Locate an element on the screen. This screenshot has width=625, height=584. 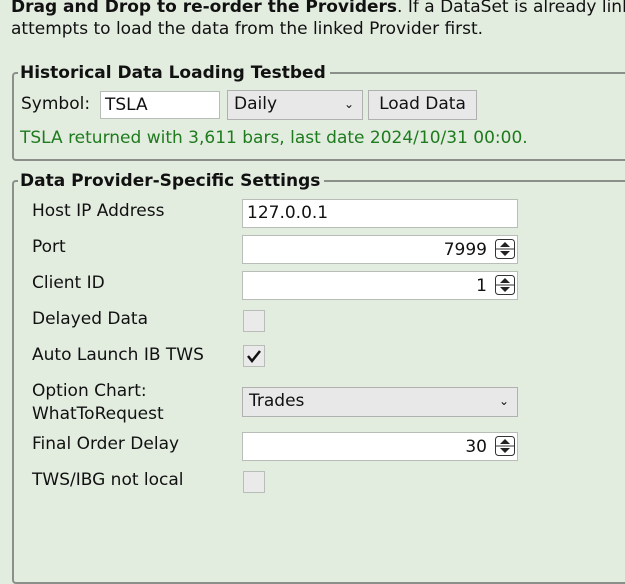
autolaunch-checkbox is located at coordinates (254, 356).